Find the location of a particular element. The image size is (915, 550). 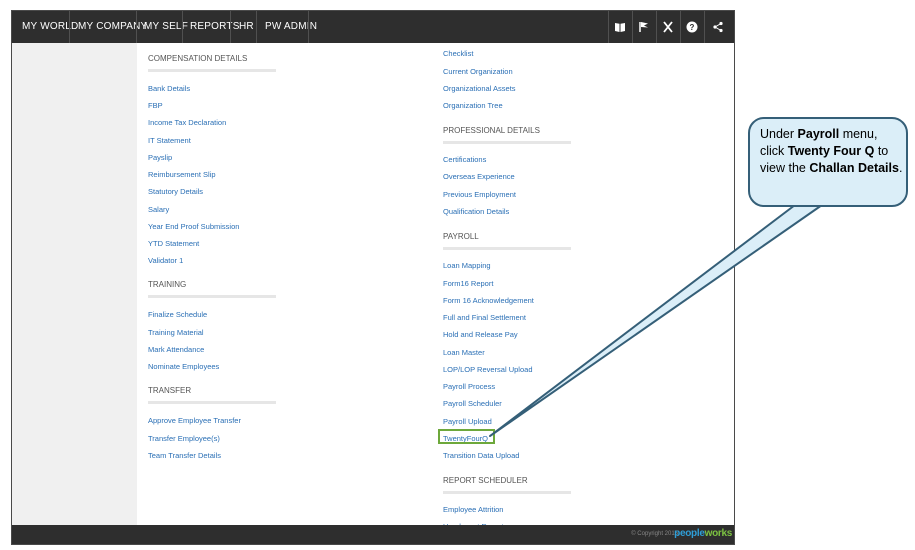

callout-bold: Twenty Four Q is located at coordinates (831, 150).